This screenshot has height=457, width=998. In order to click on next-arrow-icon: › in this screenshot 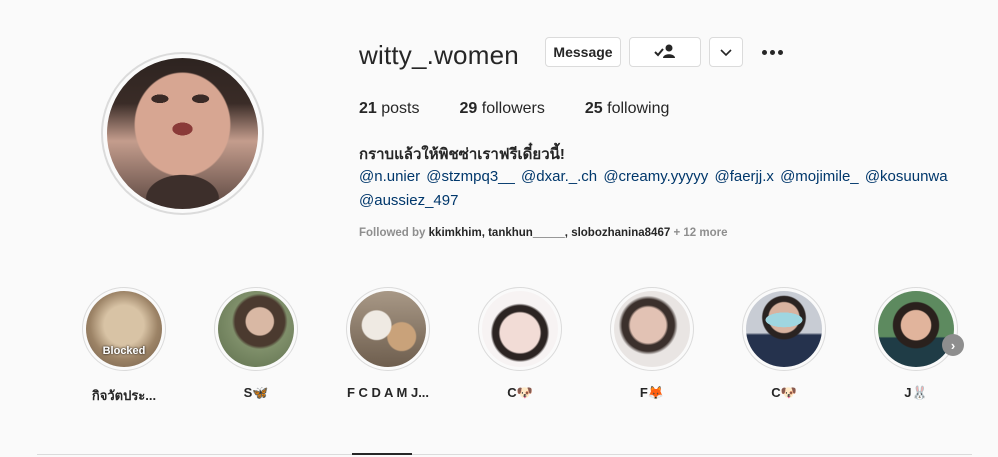, I will do `click(953, 345)`.